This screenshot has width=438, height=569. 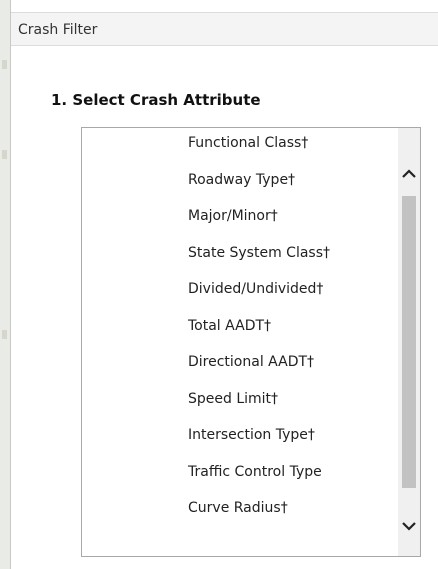 What do you see at coordinates (156, 100) in the screenshot?
I see `section-heading: 1. Select Crash Attribute` at bounding box center [156, 100].